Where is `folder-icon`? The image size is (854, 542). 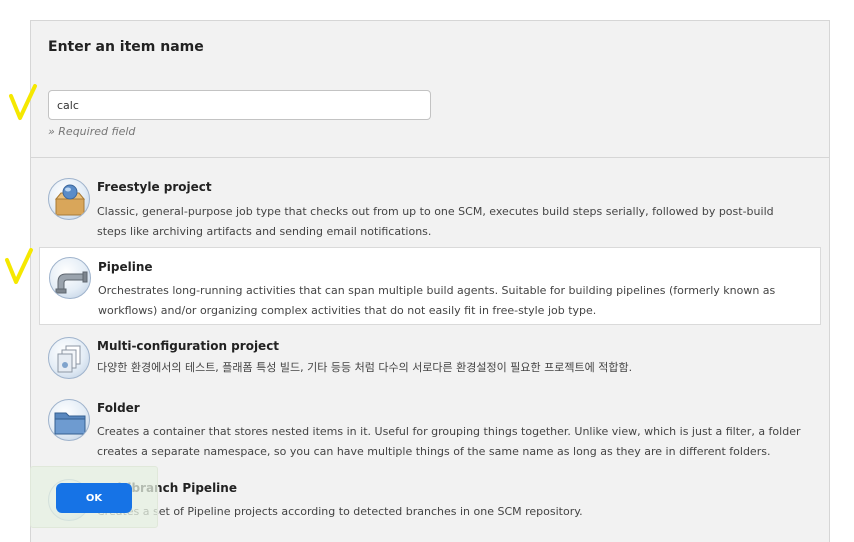
folder-icon is located at coordinates (69, 420).